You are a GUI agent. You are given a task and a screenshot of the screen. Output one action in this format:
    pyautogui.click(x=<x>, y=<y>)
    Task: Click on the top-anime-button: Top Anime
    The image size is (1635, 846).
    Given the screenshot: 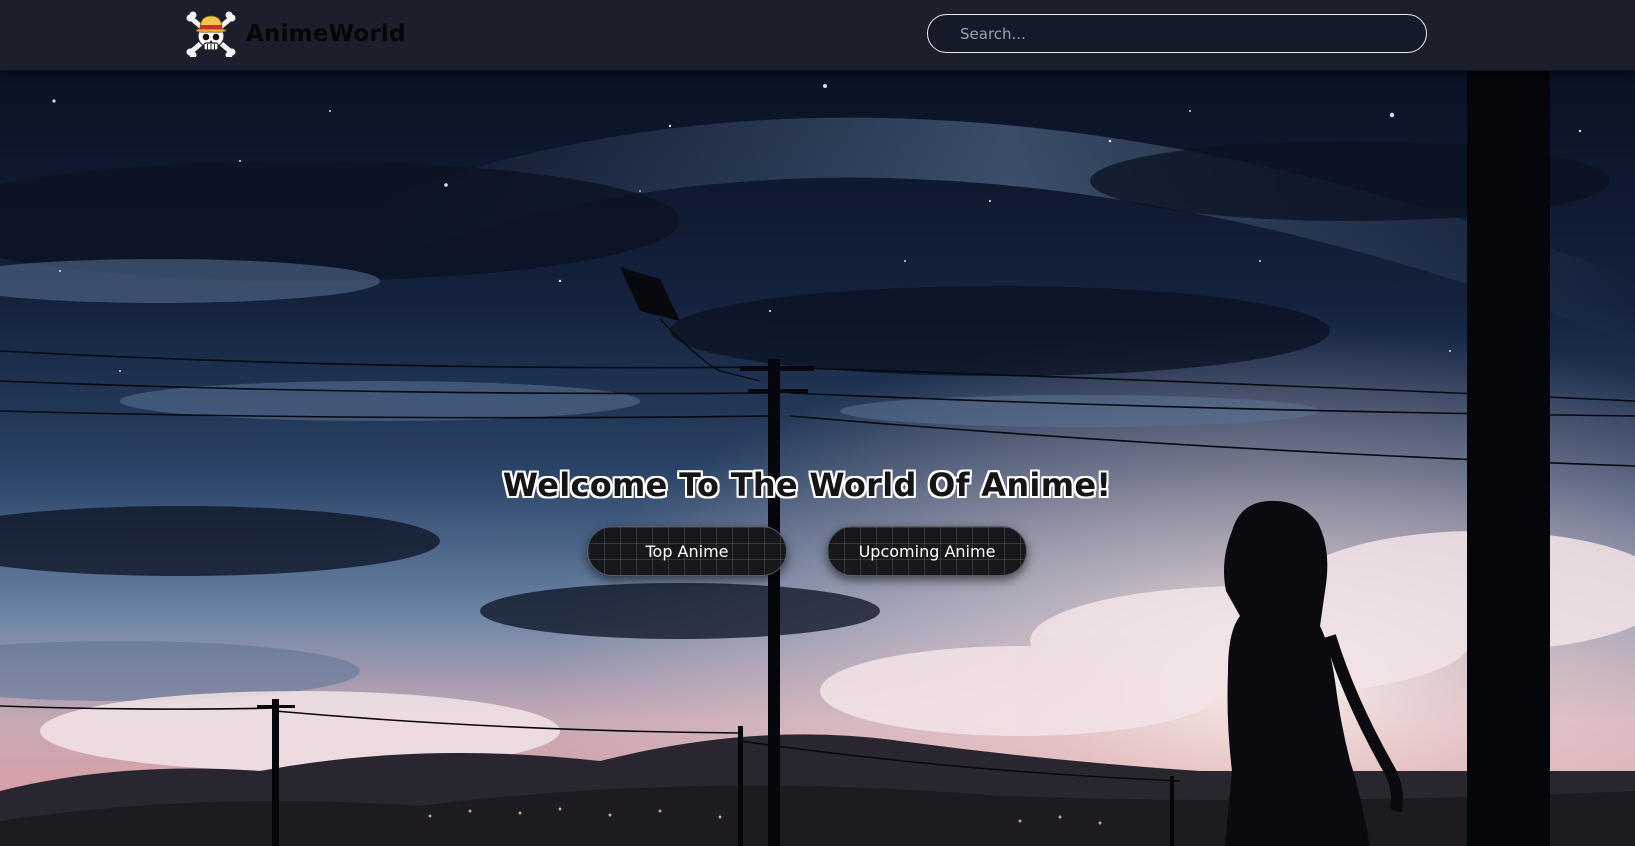 What is the action you would take?
    pyautogui.click(x=687, y=551)
    